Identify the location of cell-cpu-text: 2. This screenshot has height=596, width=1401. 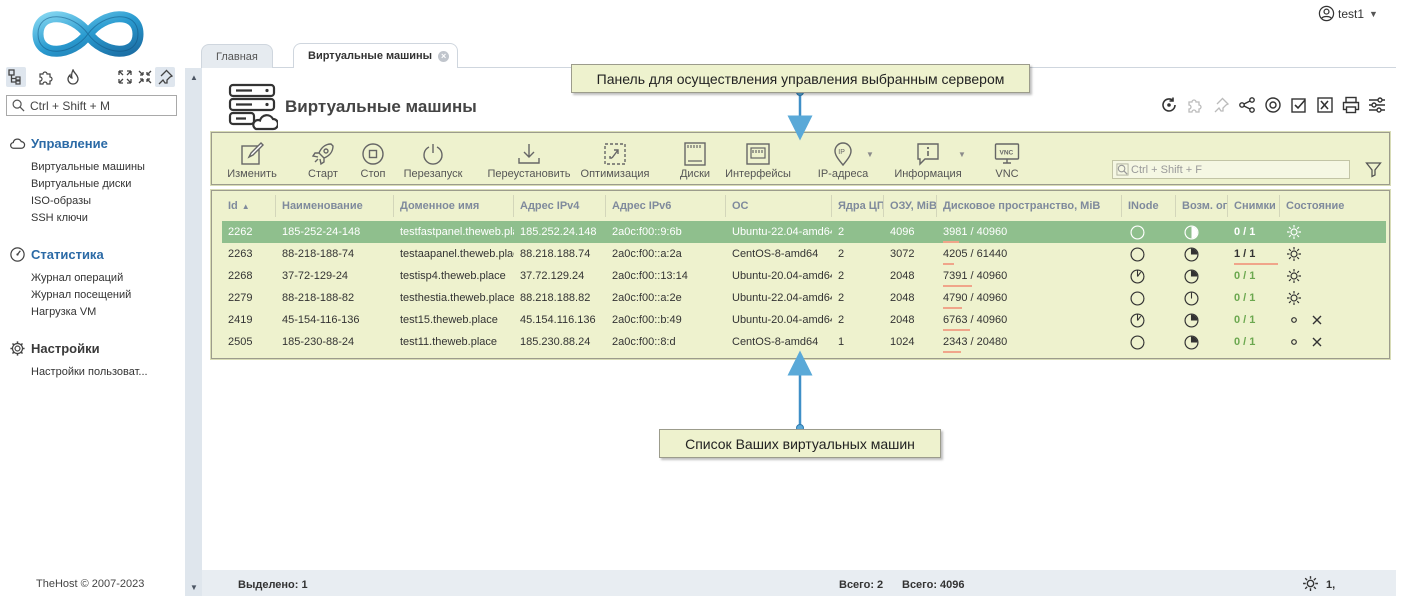
(841, 276).